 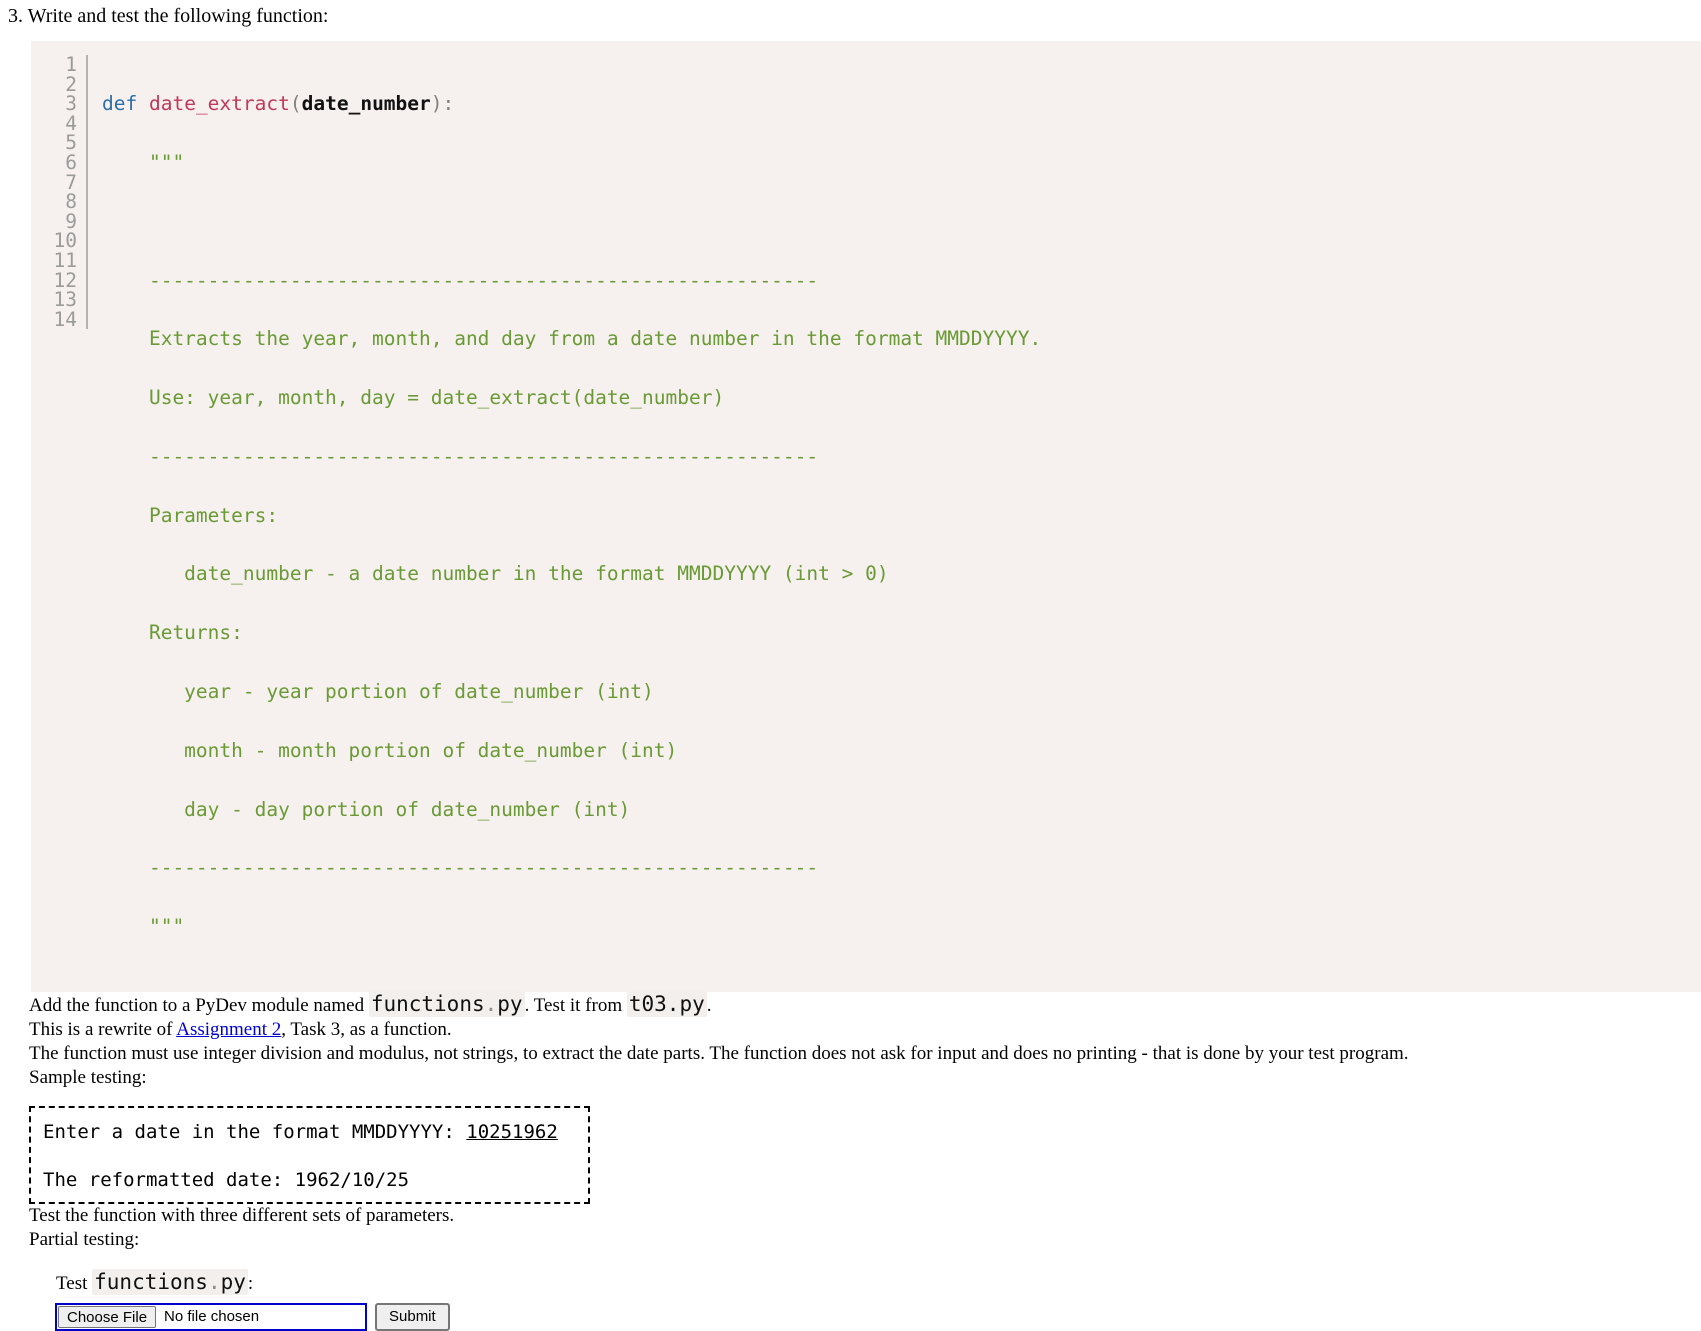 What do you see at coordinates (427, 1003) in the screenshot?
I see `module-name: functions` at bounding box center [427, 1003].